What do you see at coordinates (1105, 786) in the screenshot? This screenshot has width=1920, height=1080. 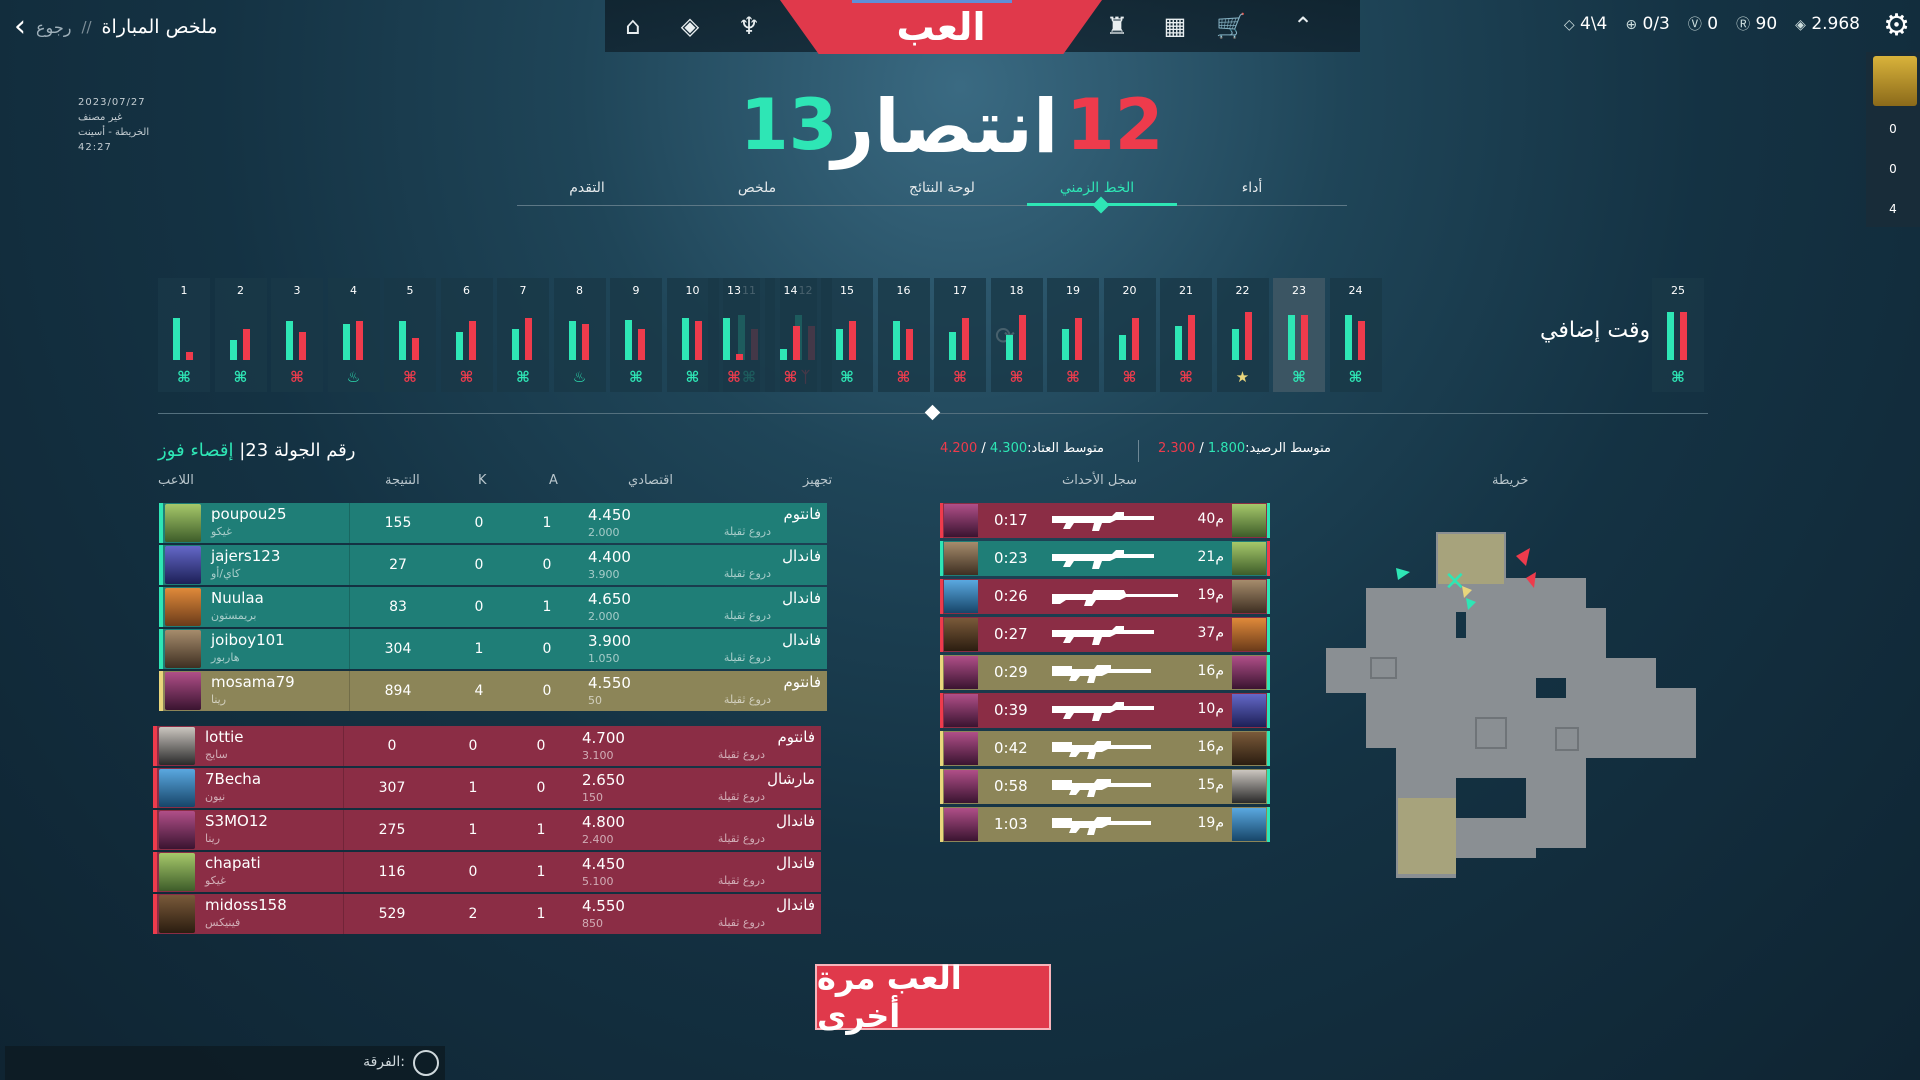 I see `kill-event: 0:58 15م` at bounding box center [1105, 786].